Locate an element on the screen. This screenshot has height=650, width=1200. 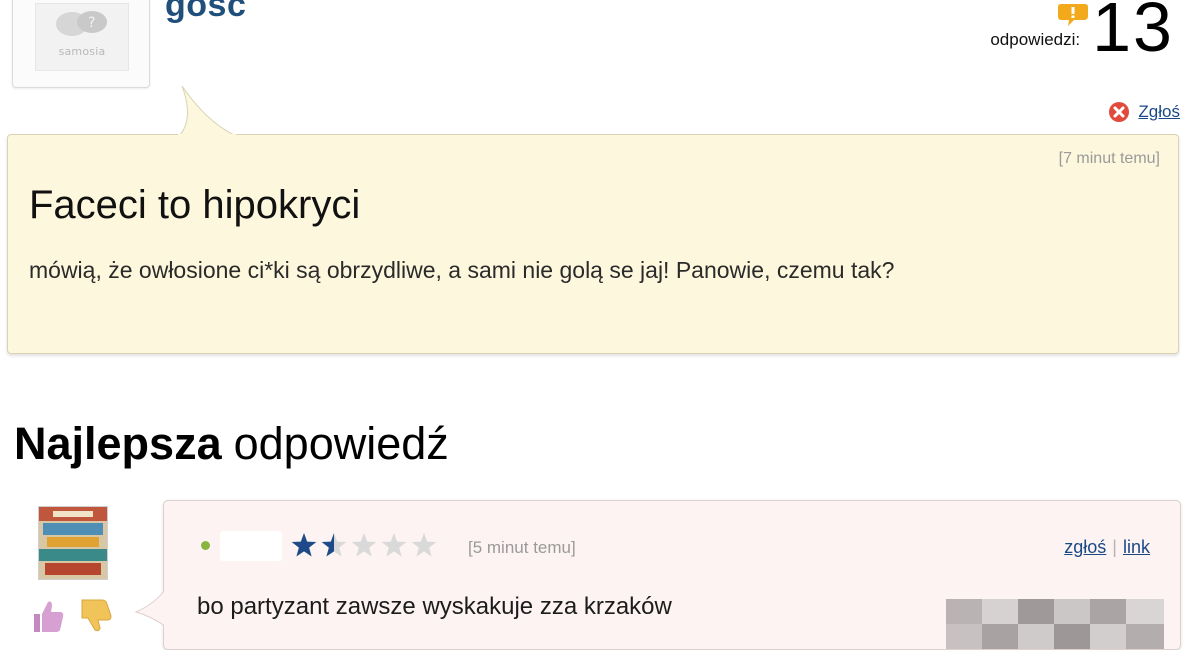
answer-author-avatar is located at coordinates (73, 543).